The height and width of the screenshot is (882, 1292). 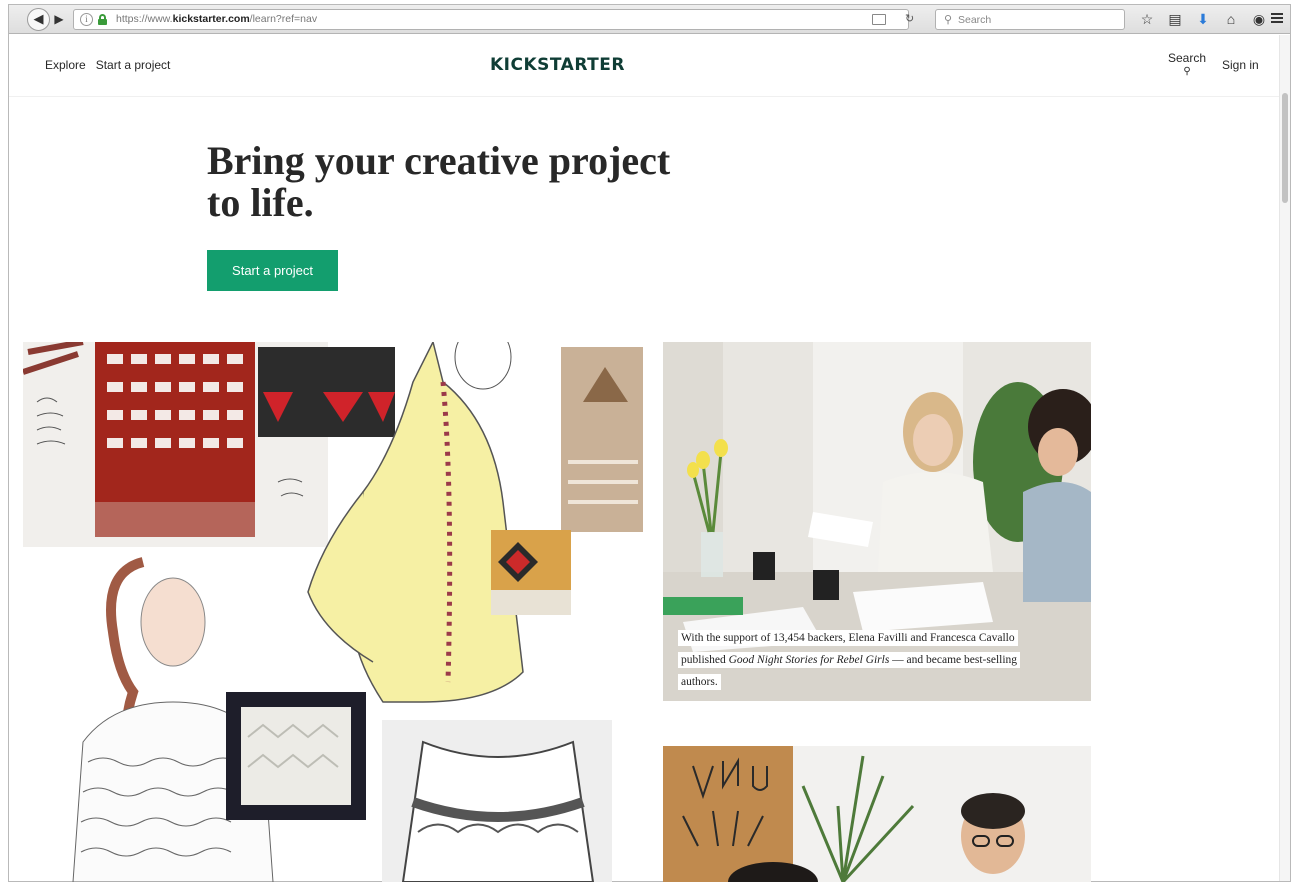 I want to click on back-arrow-icon: ◀, so click(x=38, y=19).